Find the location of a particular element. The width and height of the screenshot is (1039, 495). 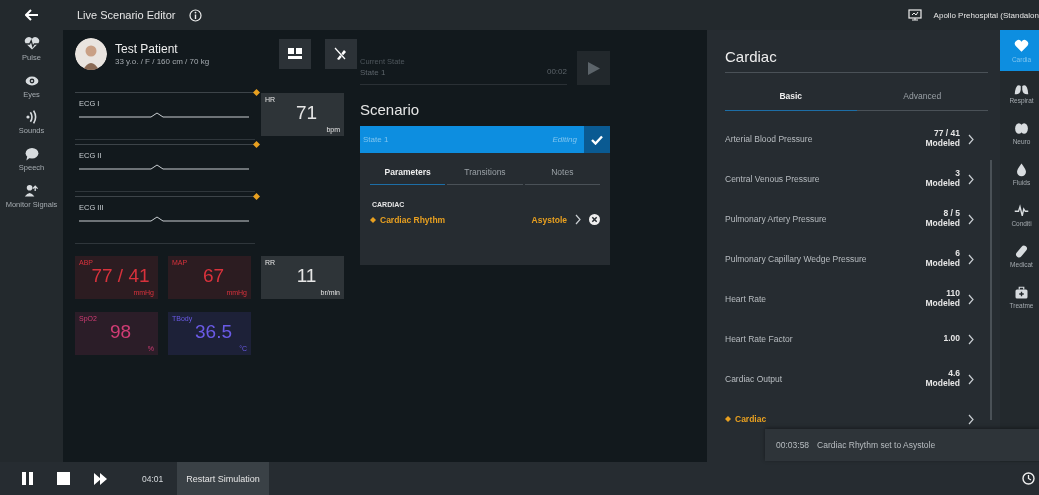

parameter-value: 77 / 41 is located at coordinates (947, 134).